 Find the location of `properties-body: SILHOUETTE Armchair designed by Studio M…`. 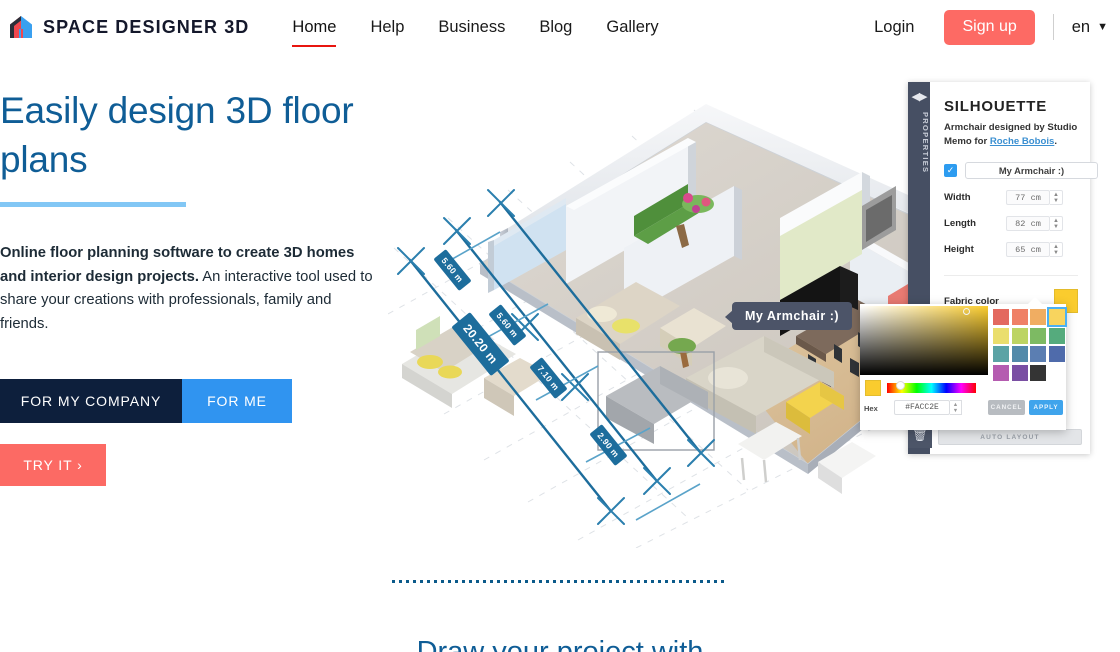

properties-body: SILHOUETTE Armchair designed by Studio M… is located at coordinates (1014, 197).